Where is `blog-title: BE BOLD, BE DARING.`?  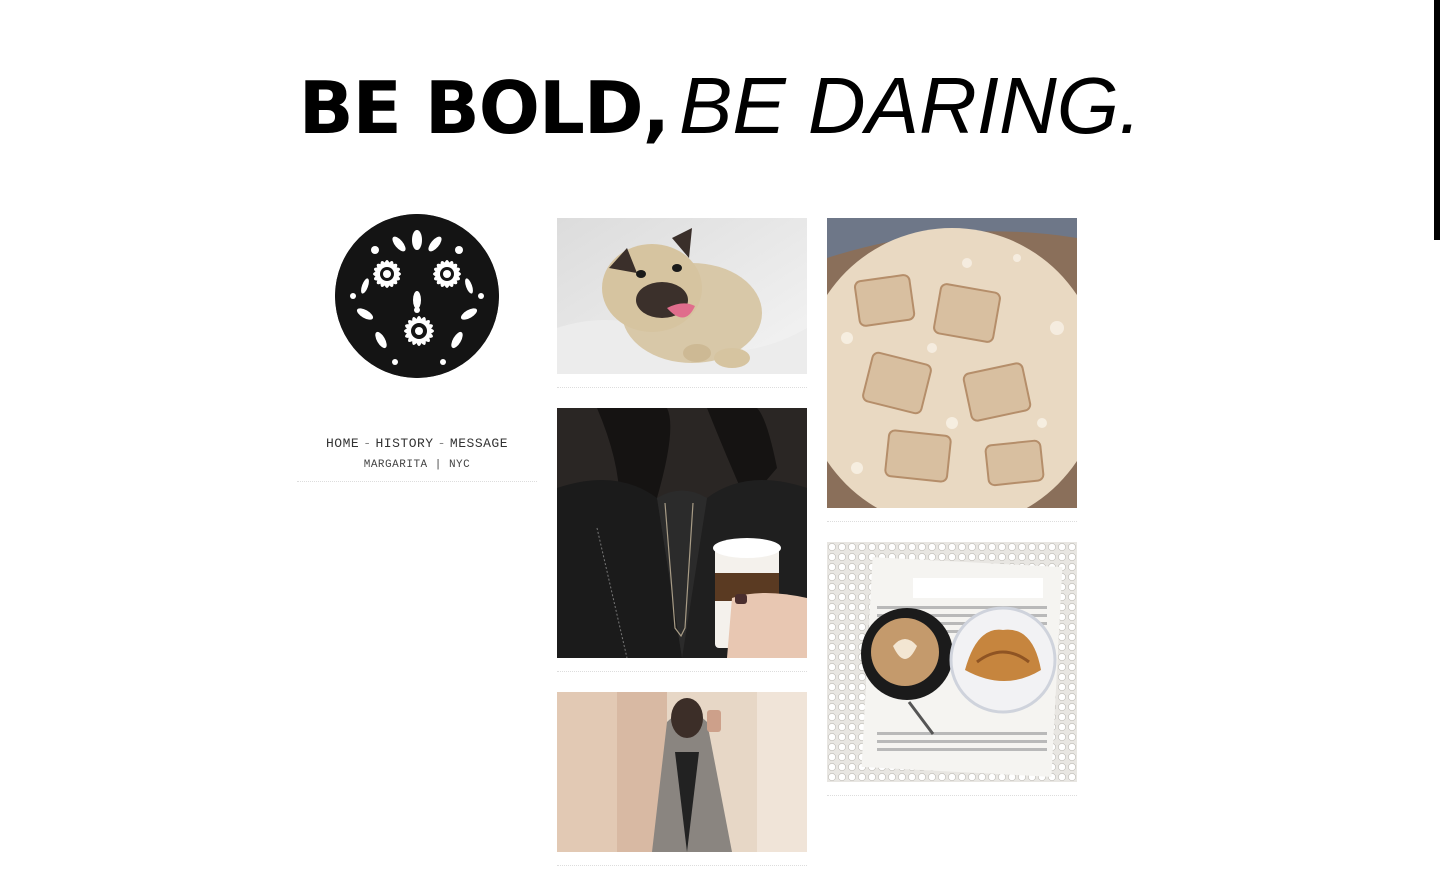 blog-title: BE BOLD, BE DARING. is located at coordinates (720, 106).